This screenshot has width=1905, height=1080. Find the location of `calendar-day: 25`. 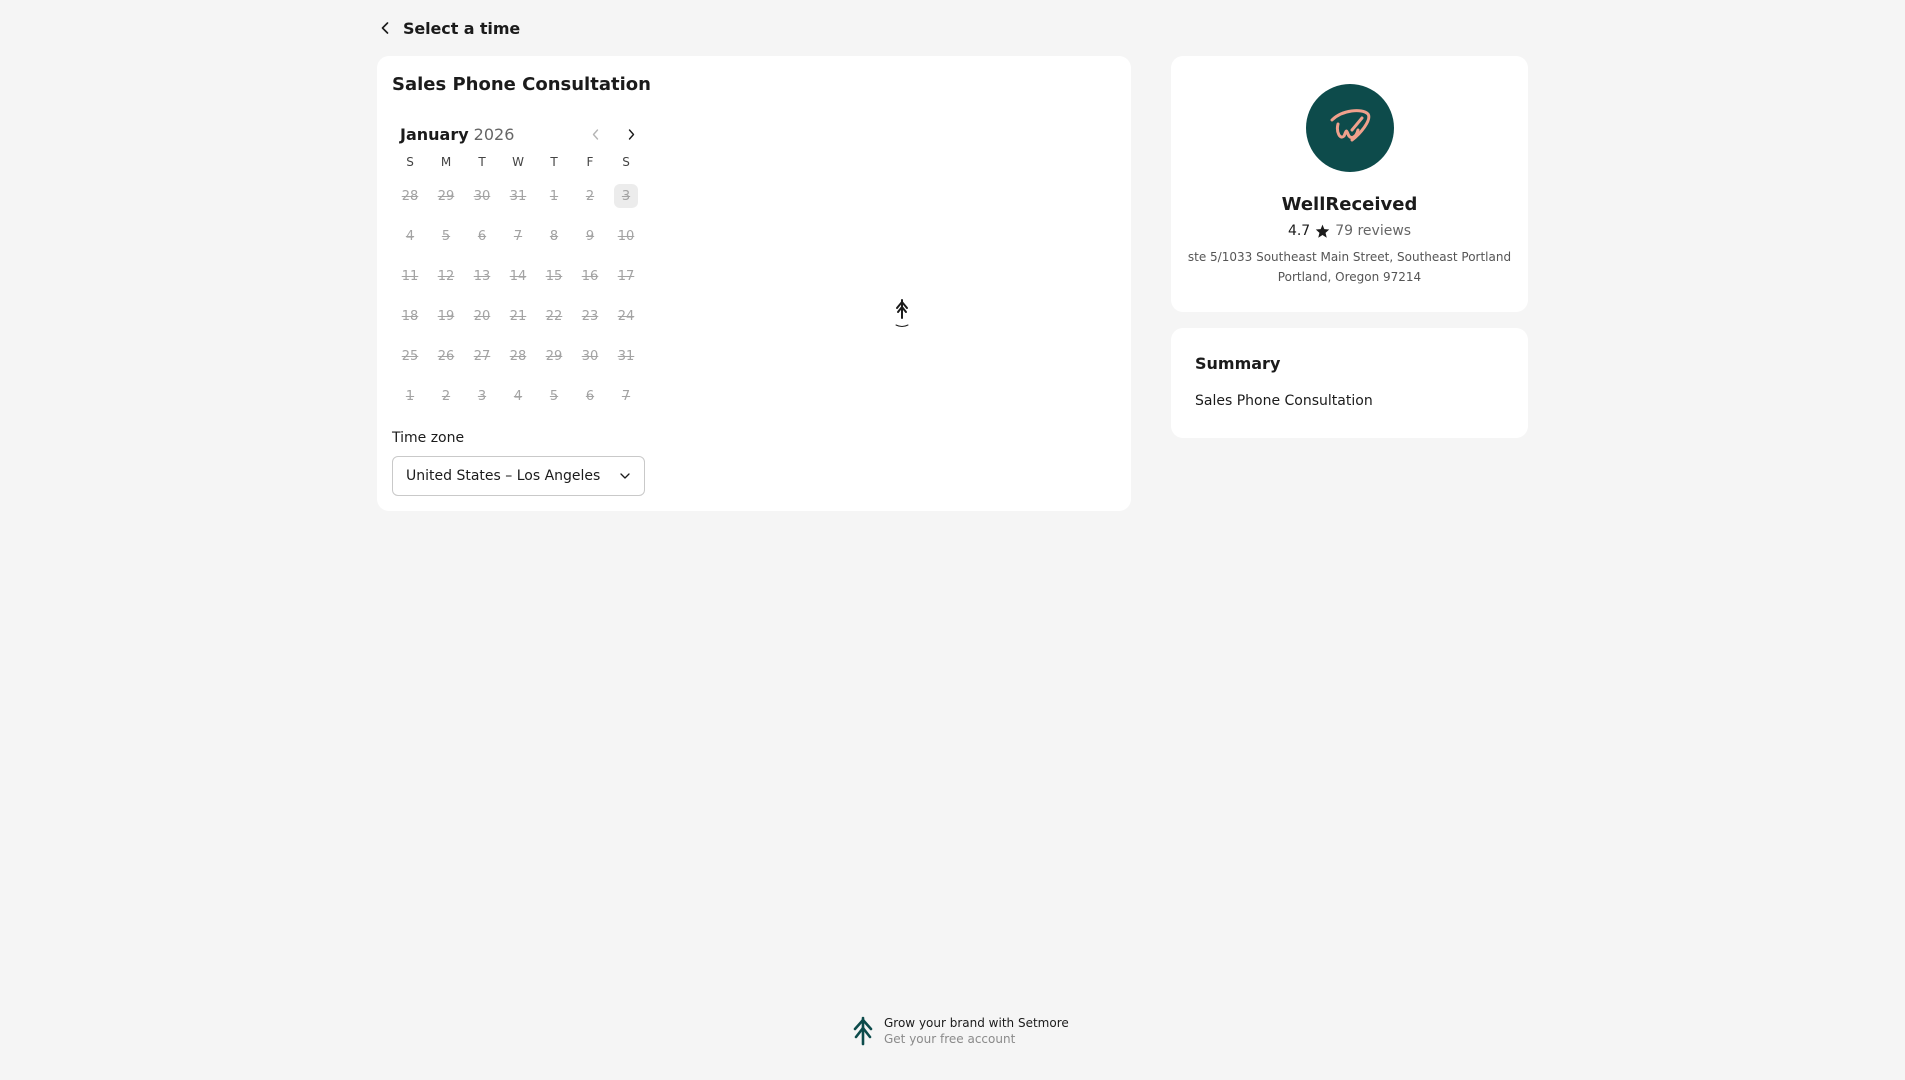

calendar-day: 25 is located at coordinates (410, 356).